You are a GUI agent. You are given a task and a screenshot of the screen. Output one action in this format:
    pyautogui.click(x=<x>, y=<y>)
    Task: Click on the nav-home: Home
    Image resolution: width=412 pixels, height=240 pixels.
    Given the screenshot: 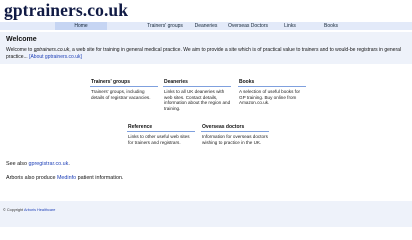 What is the action you would take?
    pyautogui.click(x=81, y=26)
    